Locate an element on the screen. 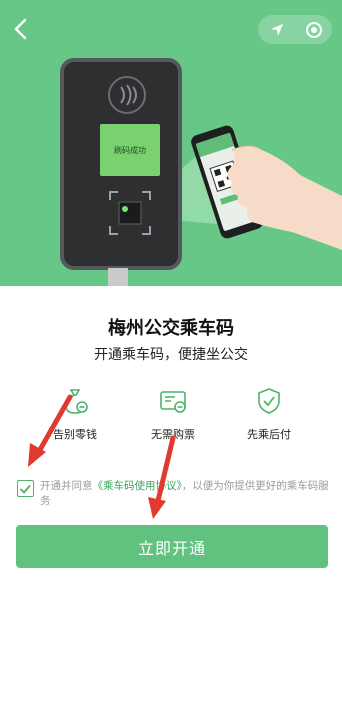 This screenshot has height=702, width=342. agreement-text: 开通并同意《乘车码使用协议》，以便为你提供更好的乘车码服务 is located at coordinates (187, 494).